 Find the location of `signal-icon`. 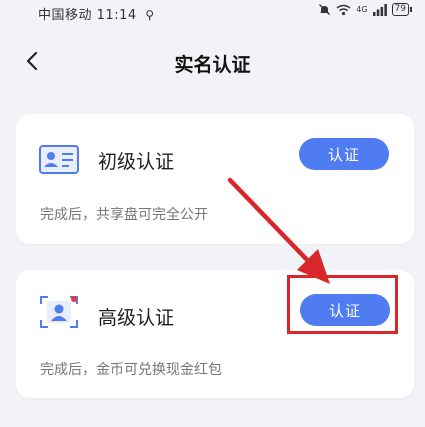

signal-icon is located at coordinates (379, 9).